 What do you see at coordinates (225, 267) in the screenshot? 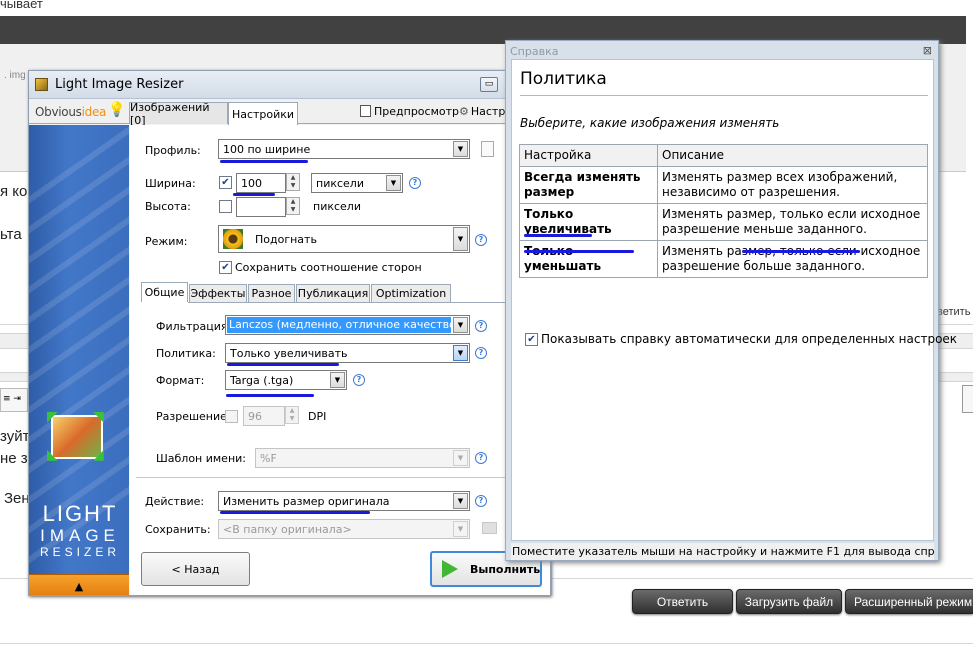
I see `keep-ratio-checkbox: ✔` at bounding box center [225, 267].